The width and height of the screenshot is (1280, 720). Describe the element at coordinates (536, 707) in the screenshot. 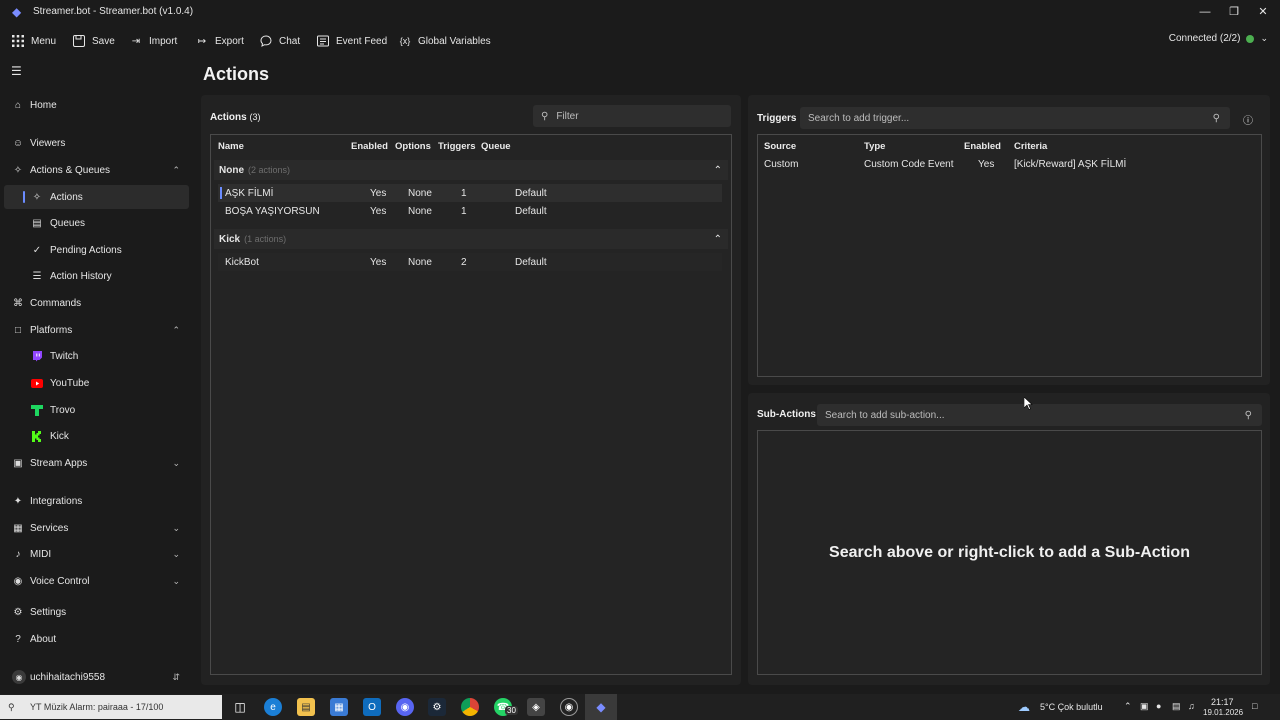

I see `app-icon: ◈` at that location.